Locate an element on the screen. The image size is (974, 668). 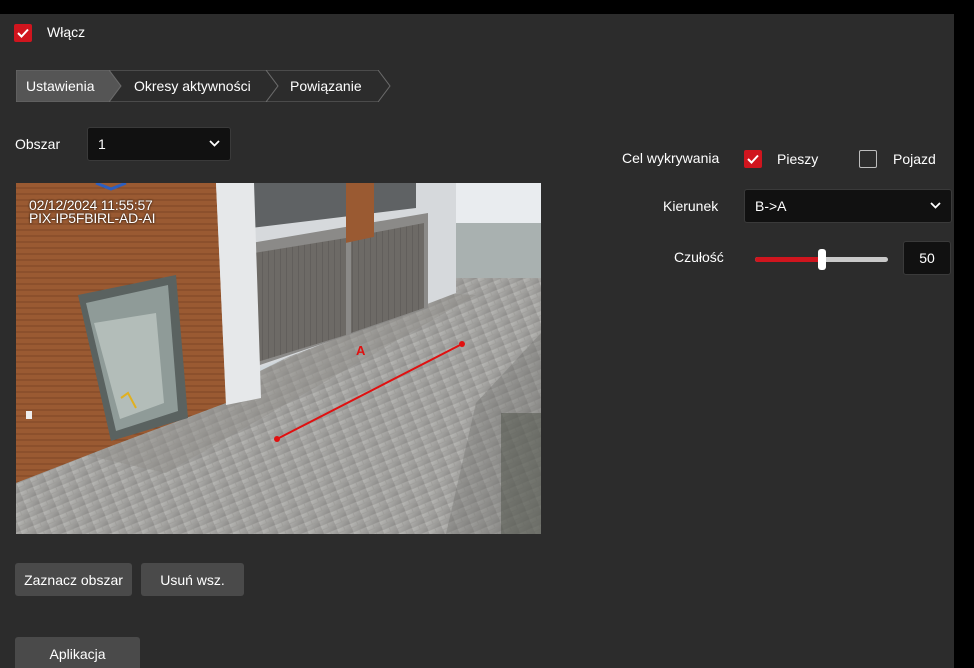
line-label-a: A is located at coordinates (361, 350).